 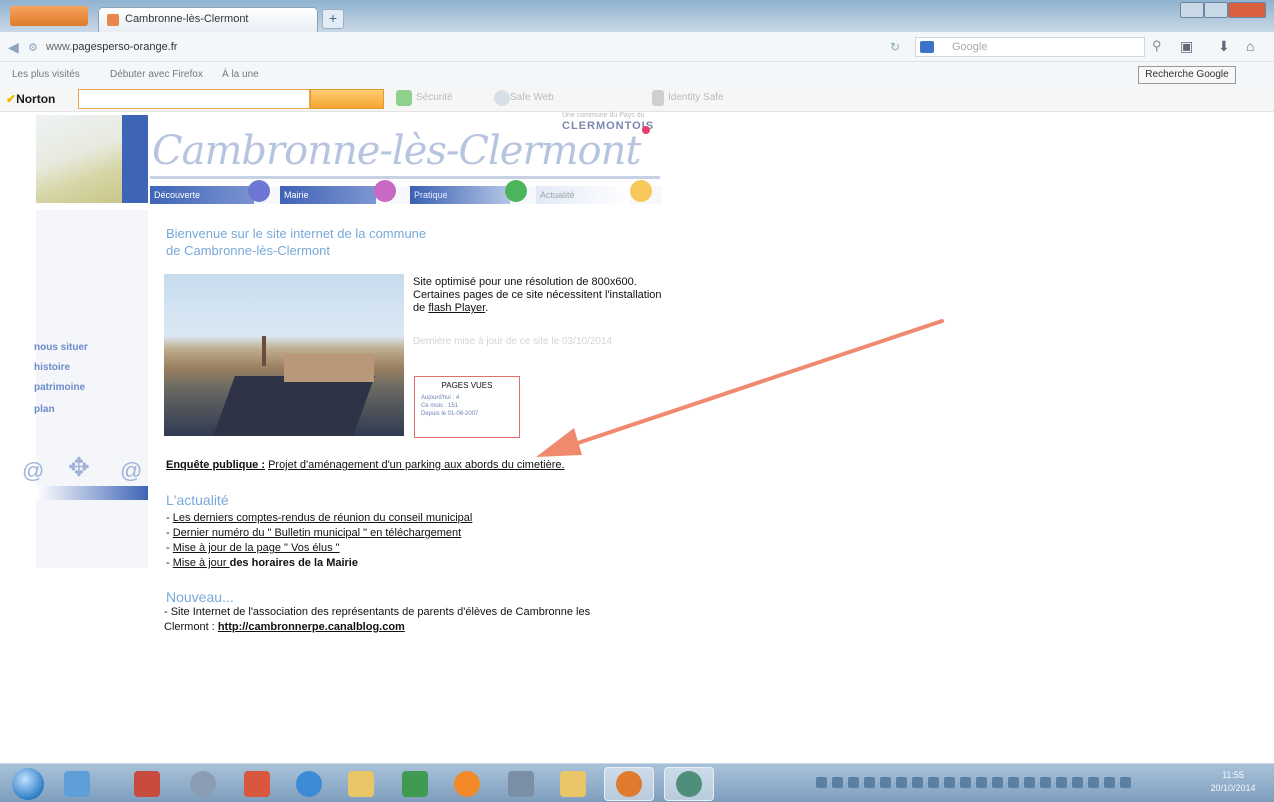 What do you see at coordinates (13, 47) in the screenshot?
I see `back-icon: ◀` at bounding box center [13, 47].